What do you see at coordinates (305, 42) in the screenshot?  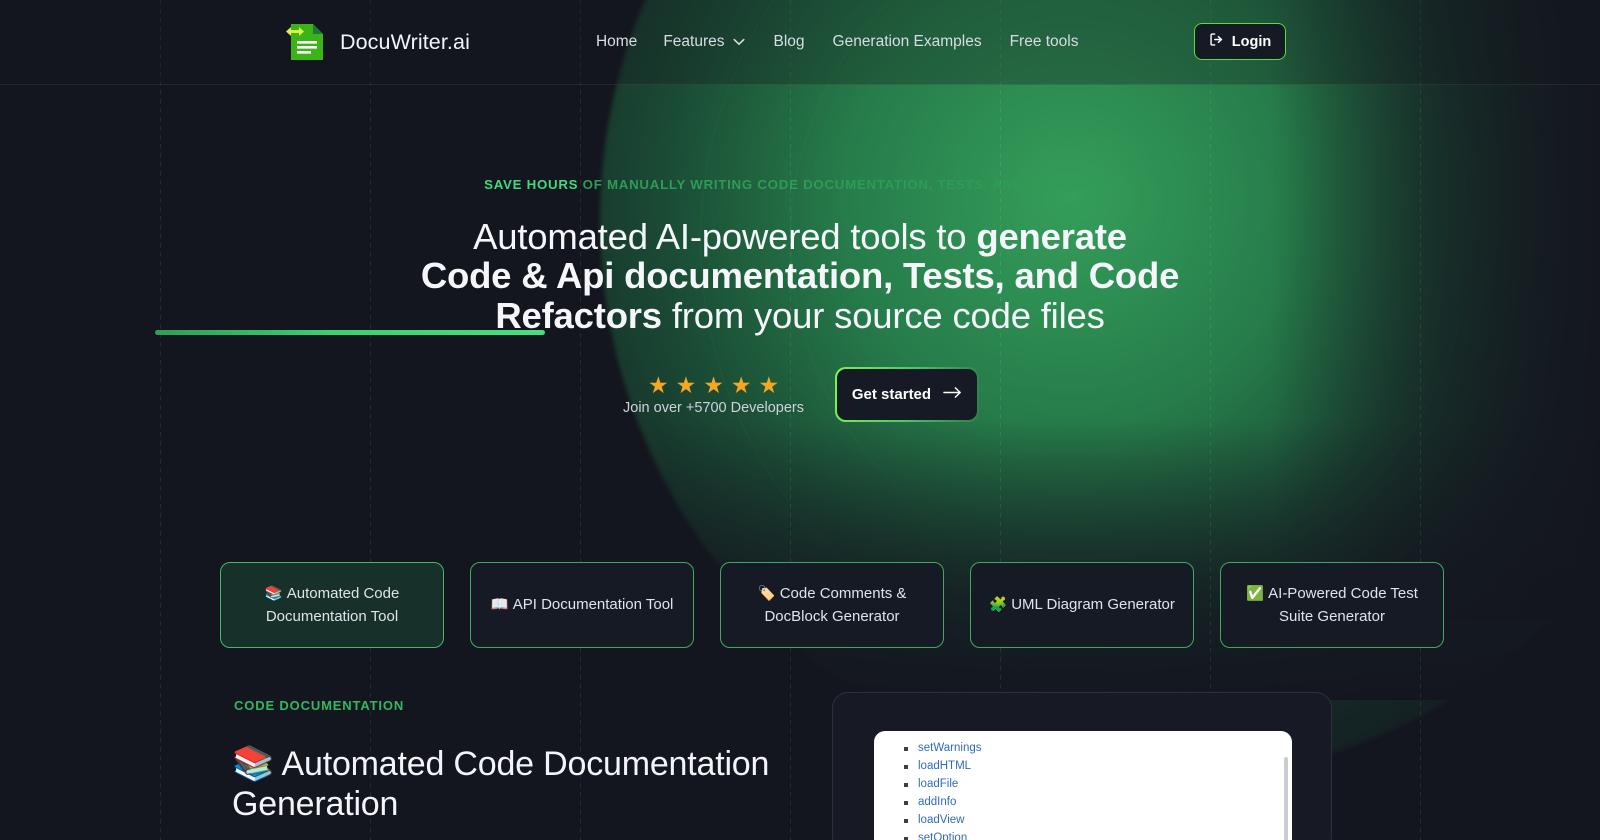 I see `document-code-logo-icon` at bounding box center [305, 42].